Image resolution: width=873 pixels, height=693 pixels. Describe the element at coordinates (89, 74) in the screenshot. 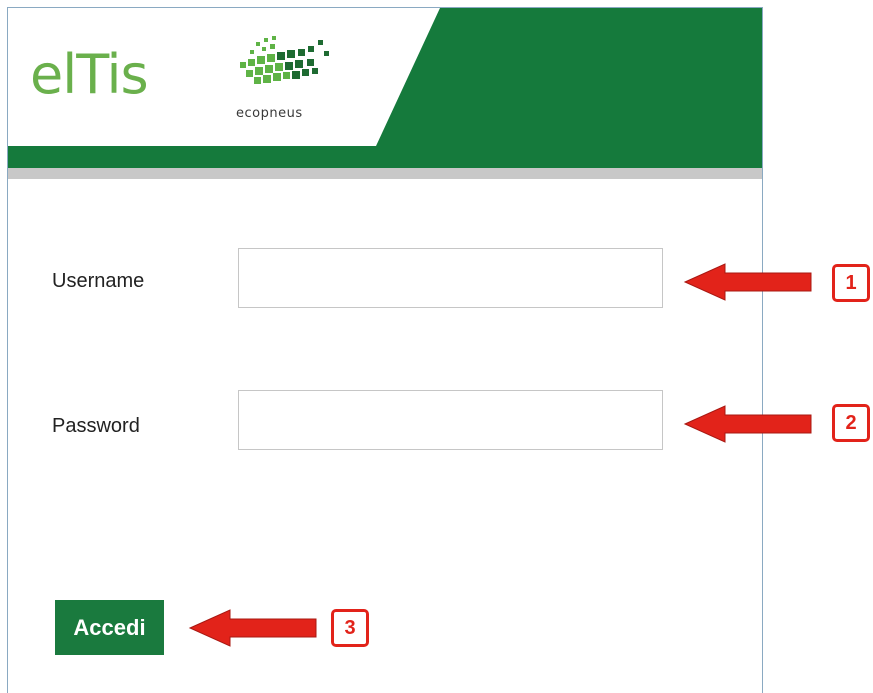

I see `eltis-logo: elTis` at that location.